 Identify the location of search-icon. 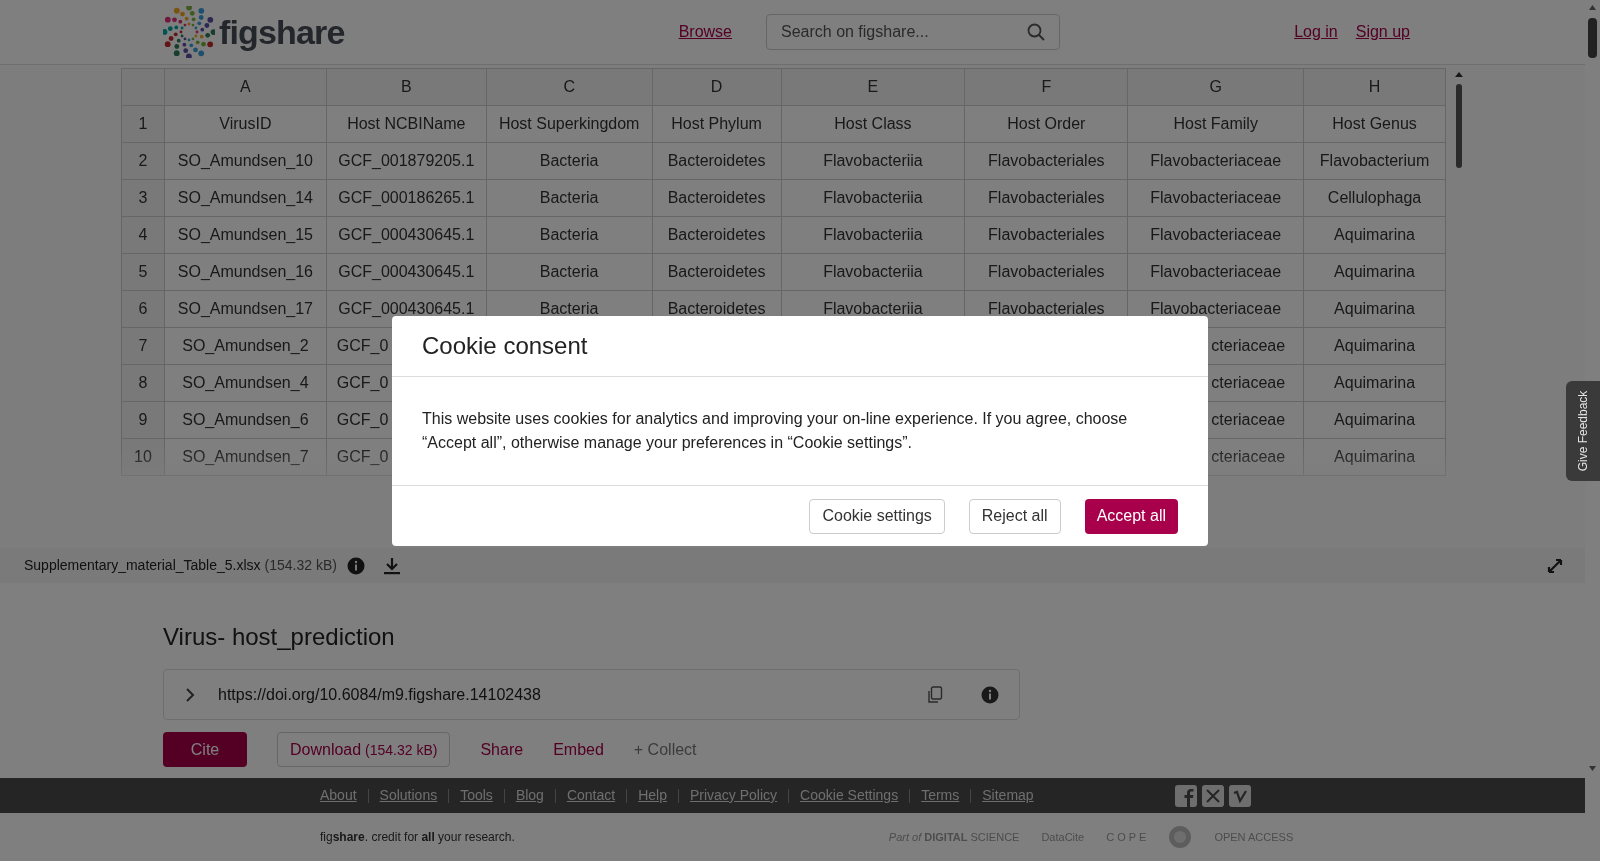
(1036, 32).